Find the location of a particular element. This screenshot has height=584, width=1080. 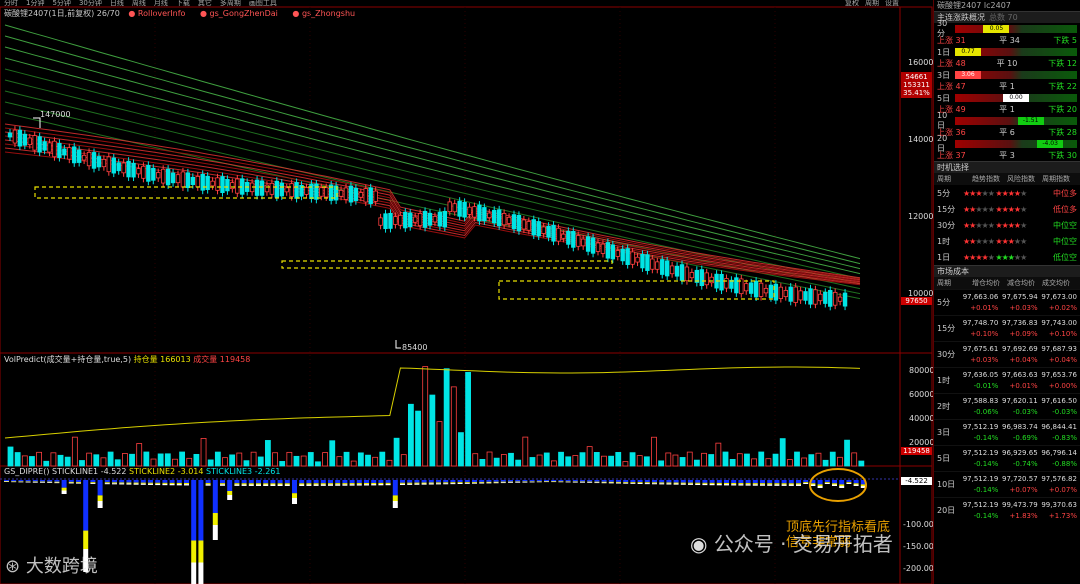

cost-price: 96,983.74 is located at coordinates (1020, 426).